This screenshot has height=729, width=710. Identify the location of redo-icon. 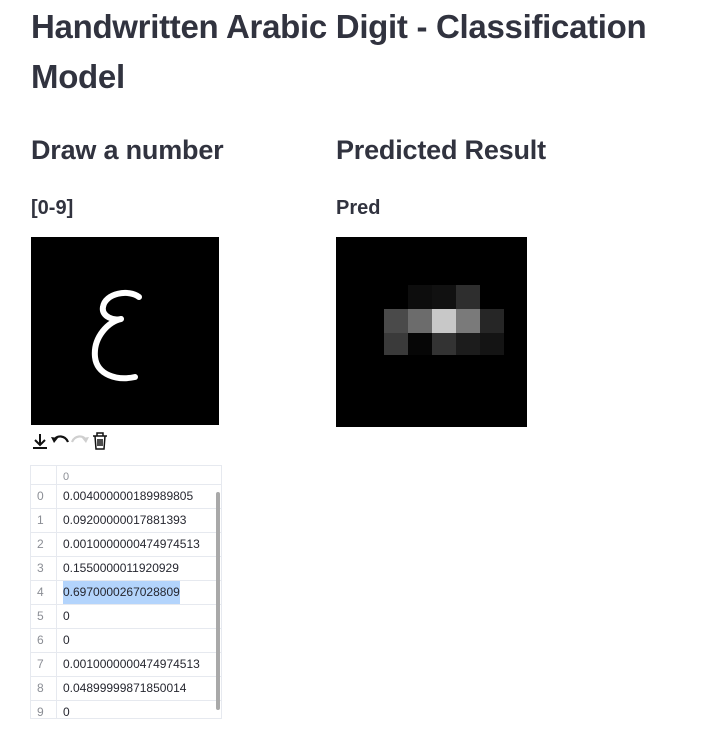
(80, 441).